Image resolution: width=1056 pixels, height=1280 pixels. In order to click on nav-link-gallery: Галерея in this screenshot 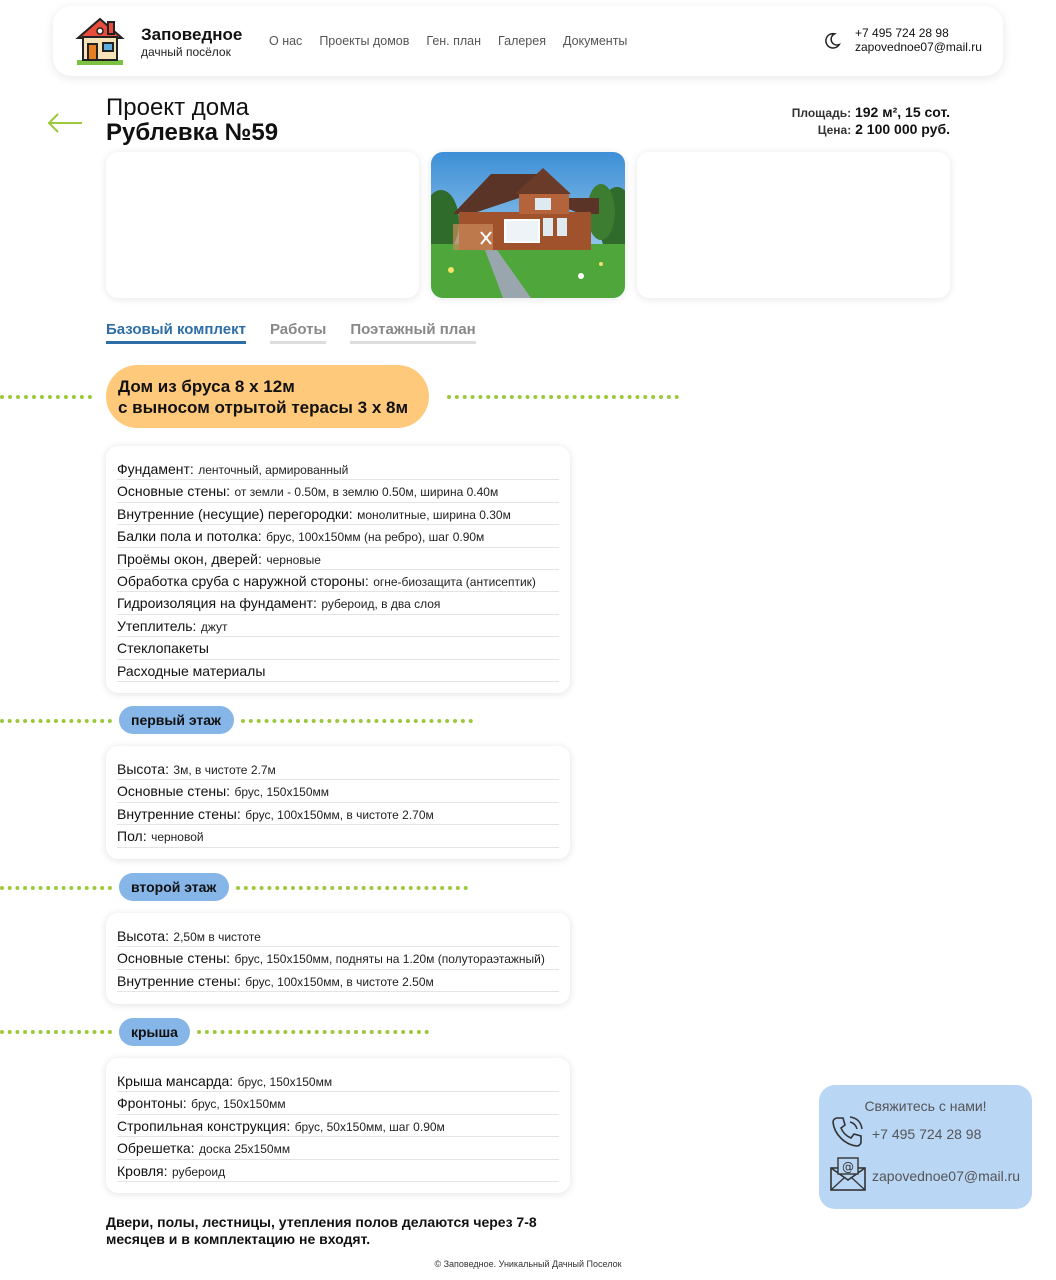, I will do `click(522, 41)`.